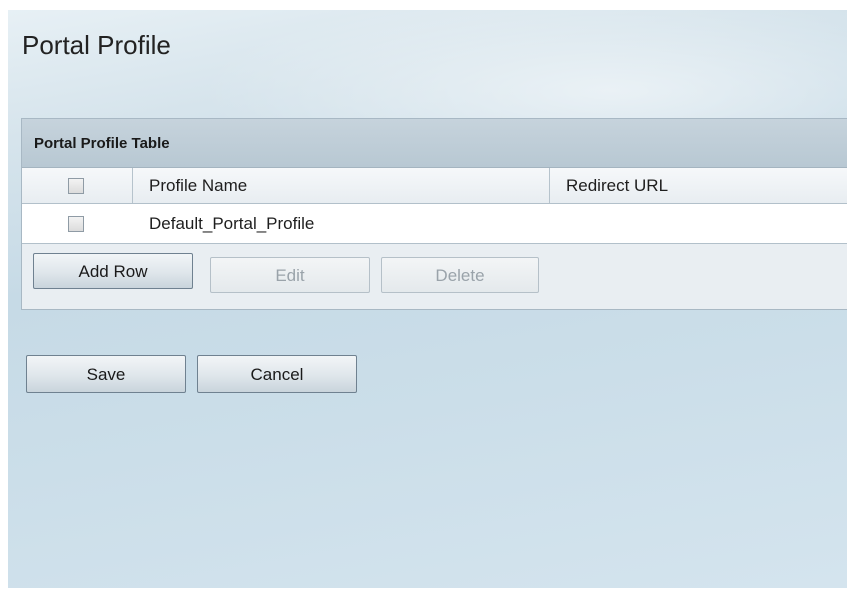 The height and width of the screenshot is (599, 847). What do you see at coordinates (698, 223) in the screenshot?
I see `row-redirect-url` at bounding box center [698, 223].